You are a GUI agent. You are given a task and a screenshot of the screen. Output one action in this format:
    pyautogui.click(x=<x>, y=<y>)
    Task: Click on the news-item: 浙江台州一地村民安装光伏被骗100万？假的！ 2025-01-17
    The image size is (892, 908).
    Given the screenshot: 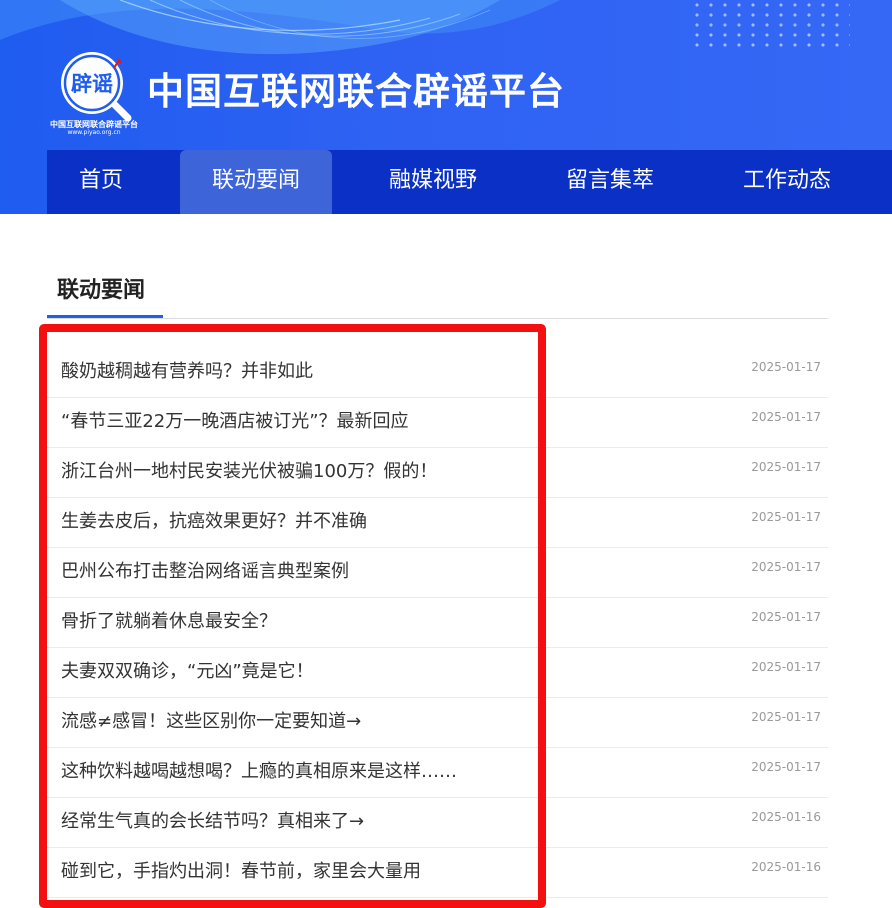 What is the action you would take?
    pyautogui.click(x=437, y=473)
    